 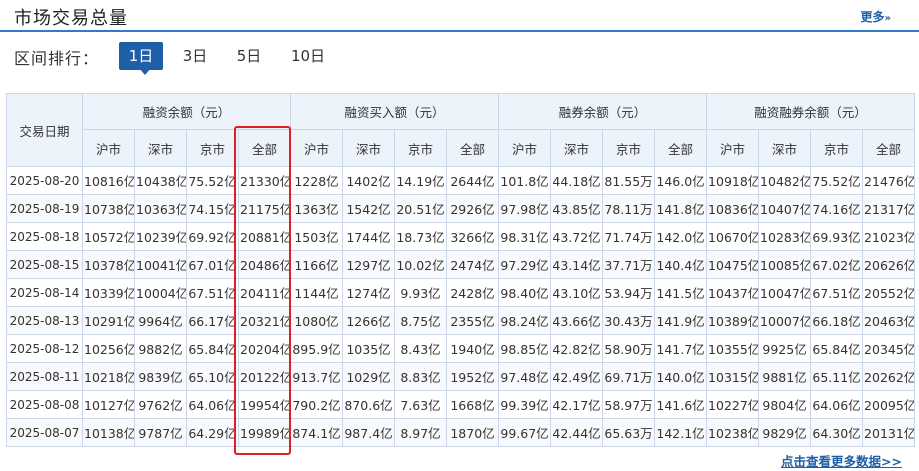 What do you see at coordinates (461, 148) in the screenshot?
I see `subheader-row: 沪市 深市 京市 全部 沪市 深市 京市 全部 沪市 深市 京市 全部 沪市 深市 京市 全部` at bounding box center [461, 148].